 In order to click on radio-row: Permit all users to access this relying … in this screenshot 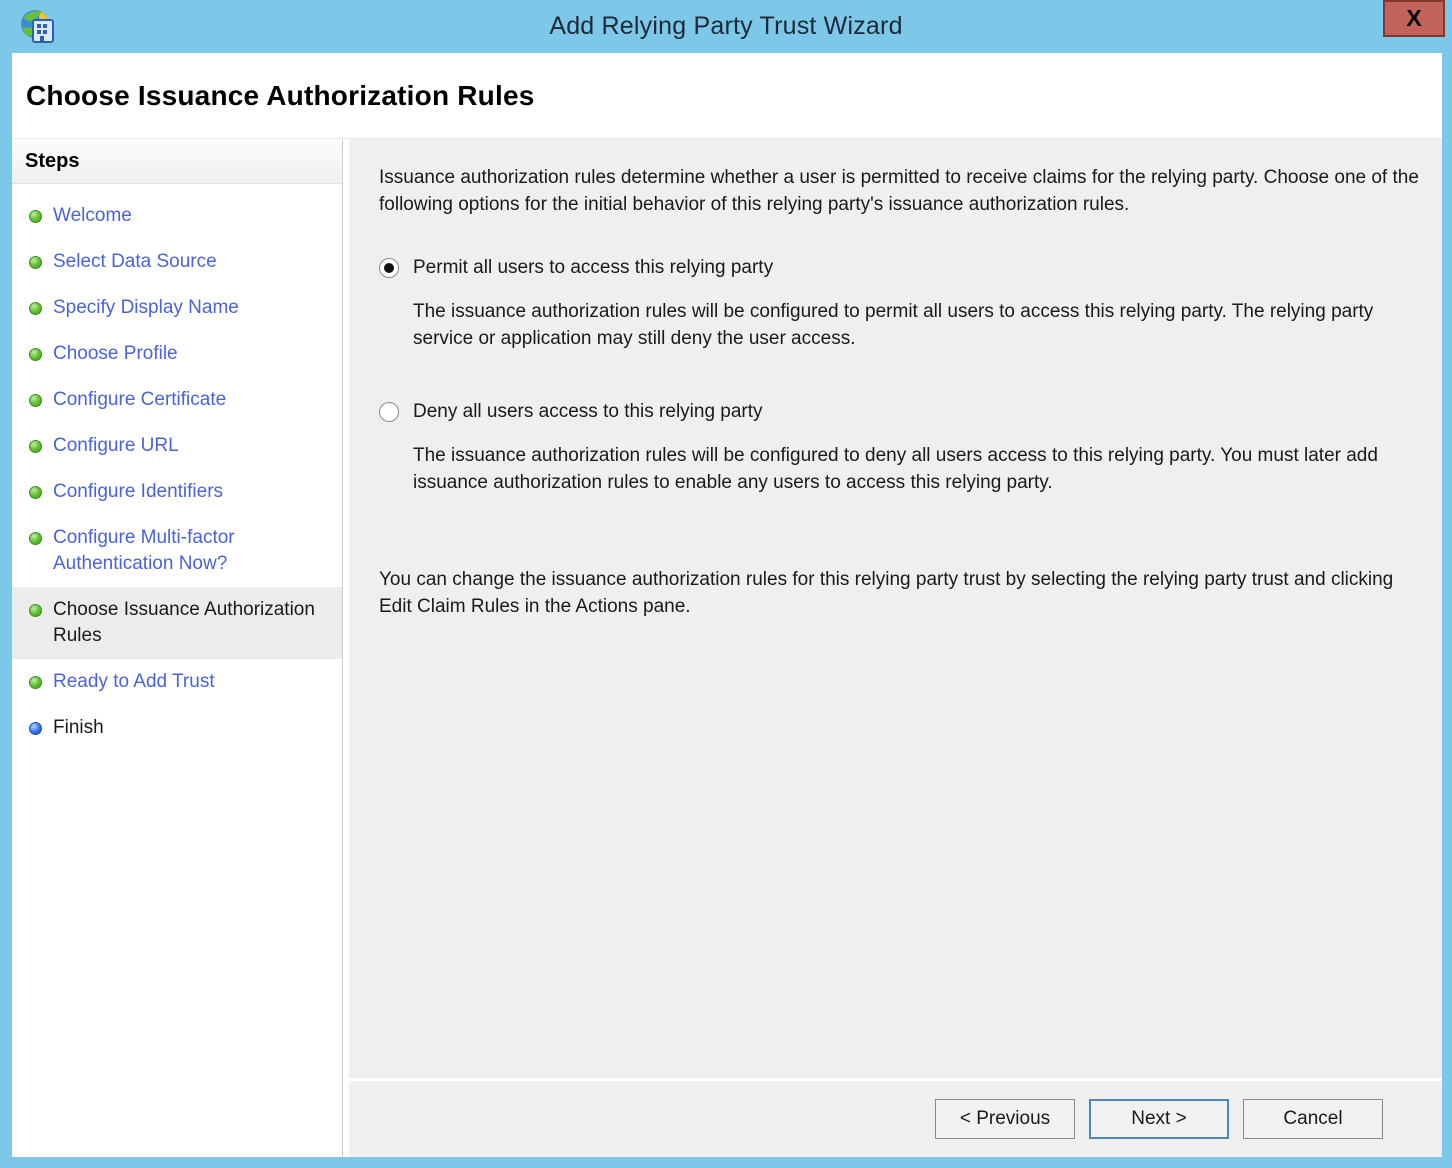, I will do `click(899, 267)`.